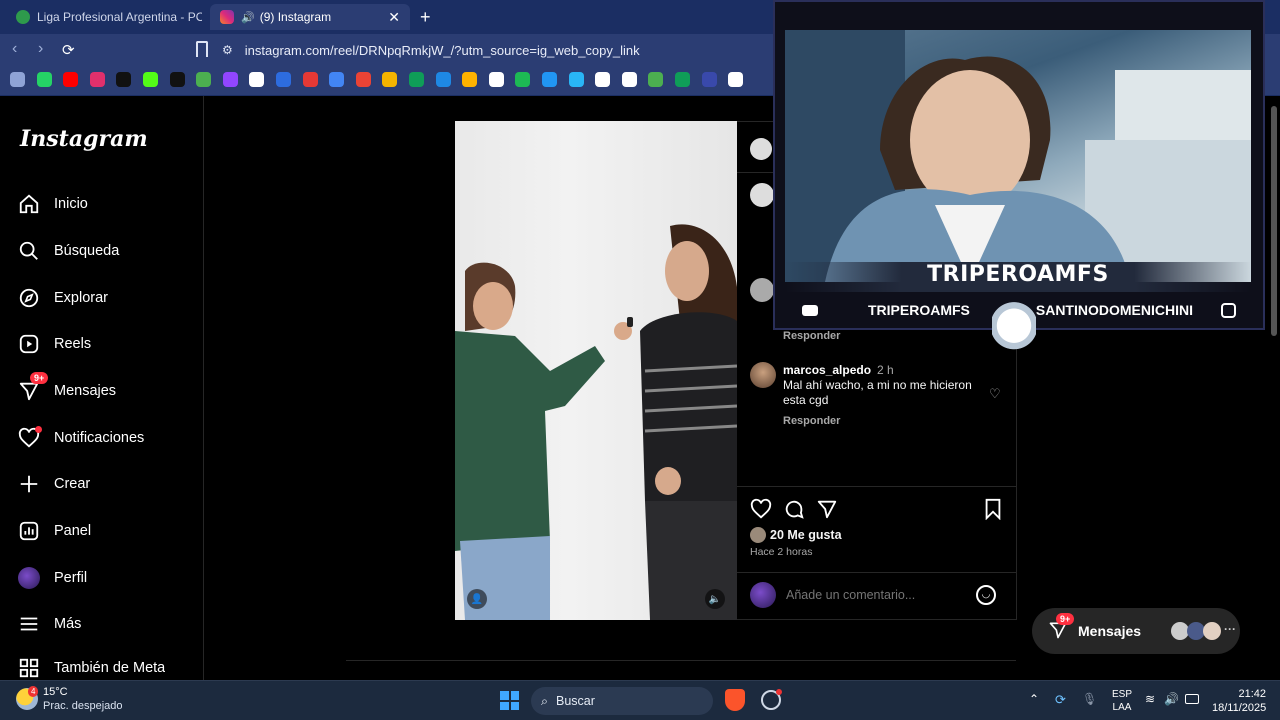 This screenshot has height=720, width=1280. I want to click on comment-input, so click(876, 595).